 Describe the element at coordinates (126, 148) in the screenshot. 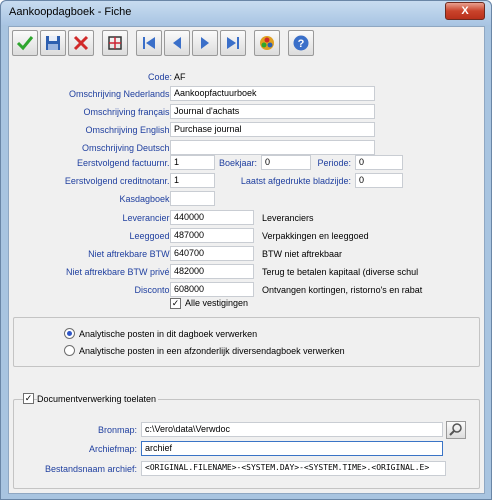

I see `omschrijving-de-label: Omschrijving Deutsch:` at that location.